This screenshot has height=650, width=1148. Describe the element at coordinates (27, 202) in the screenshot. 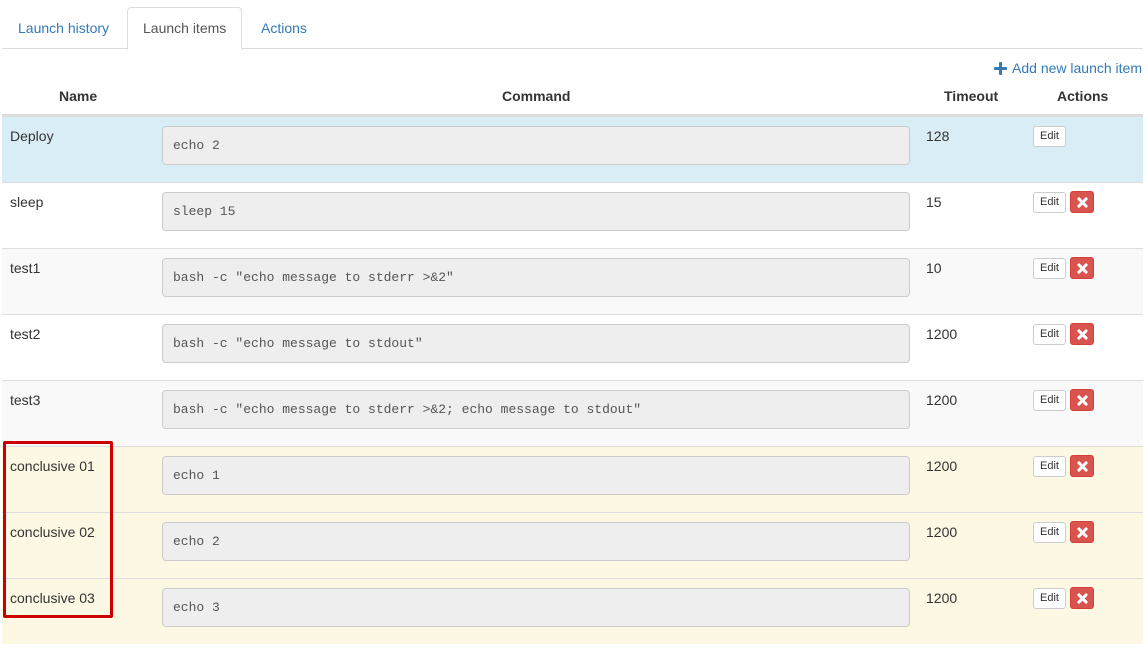

I see `row-name: sleep` at that location.